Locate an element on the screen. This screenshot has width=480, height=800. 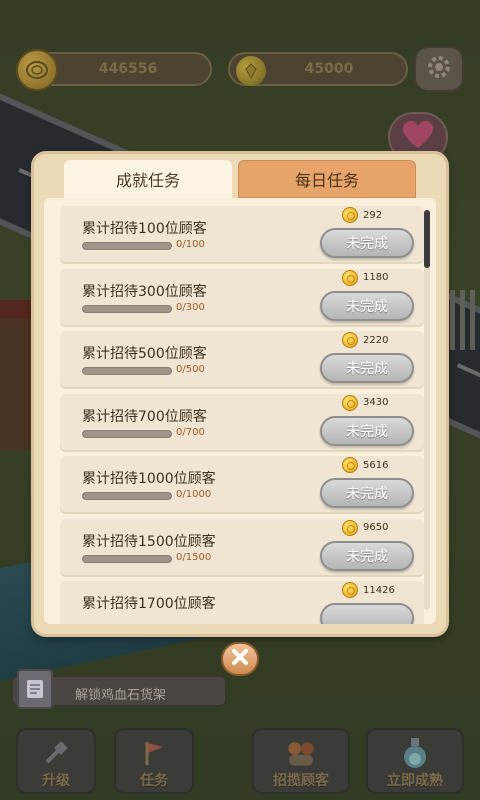
task-row: 累计招待1700位顾客 11426 is located at coordinates (242, 602).